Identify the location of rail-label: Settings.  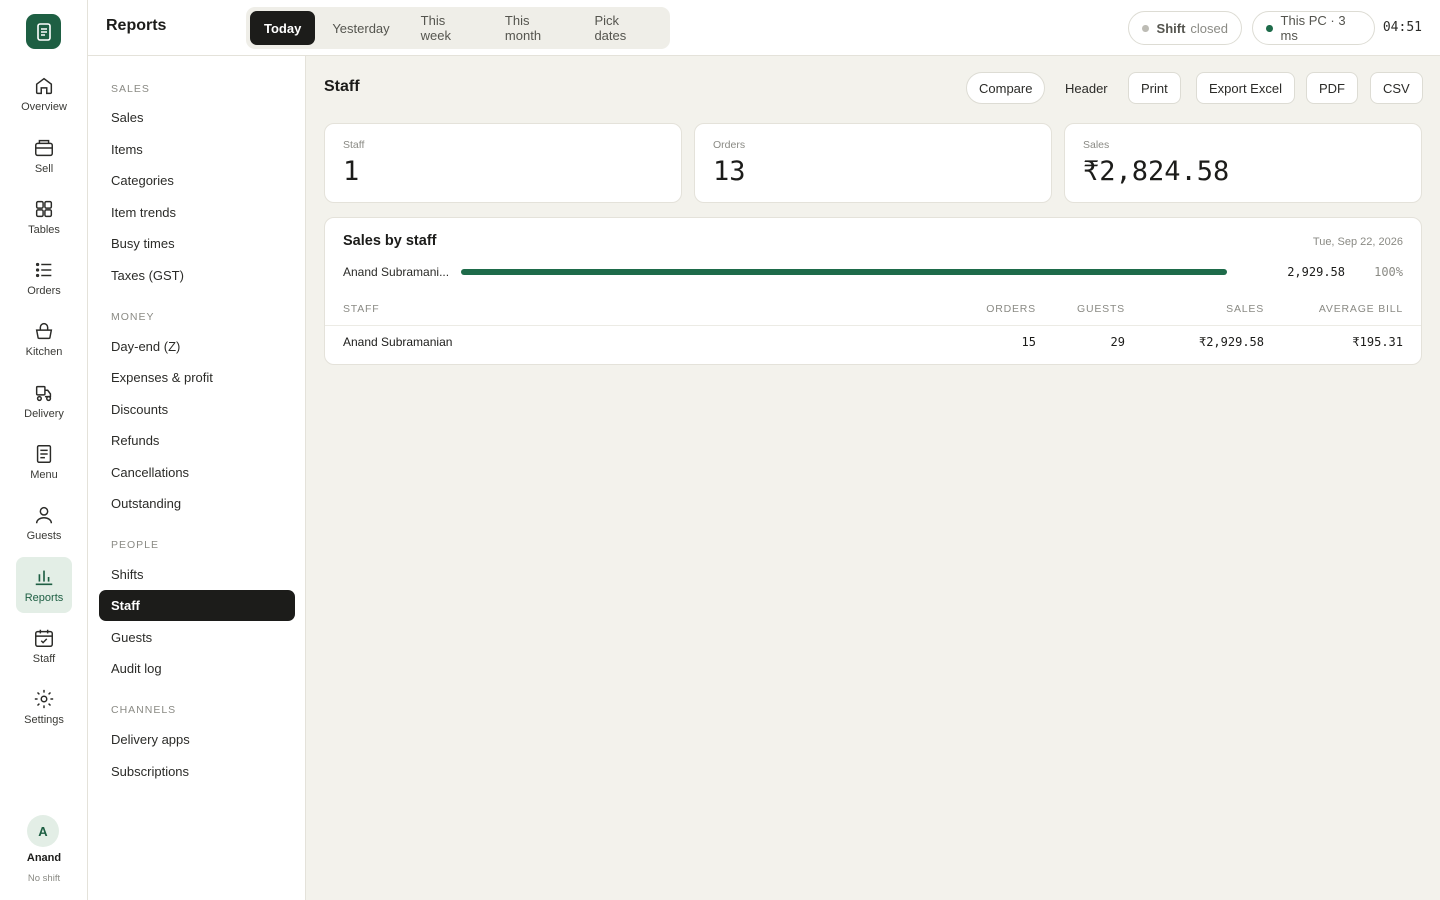
(44, 720).